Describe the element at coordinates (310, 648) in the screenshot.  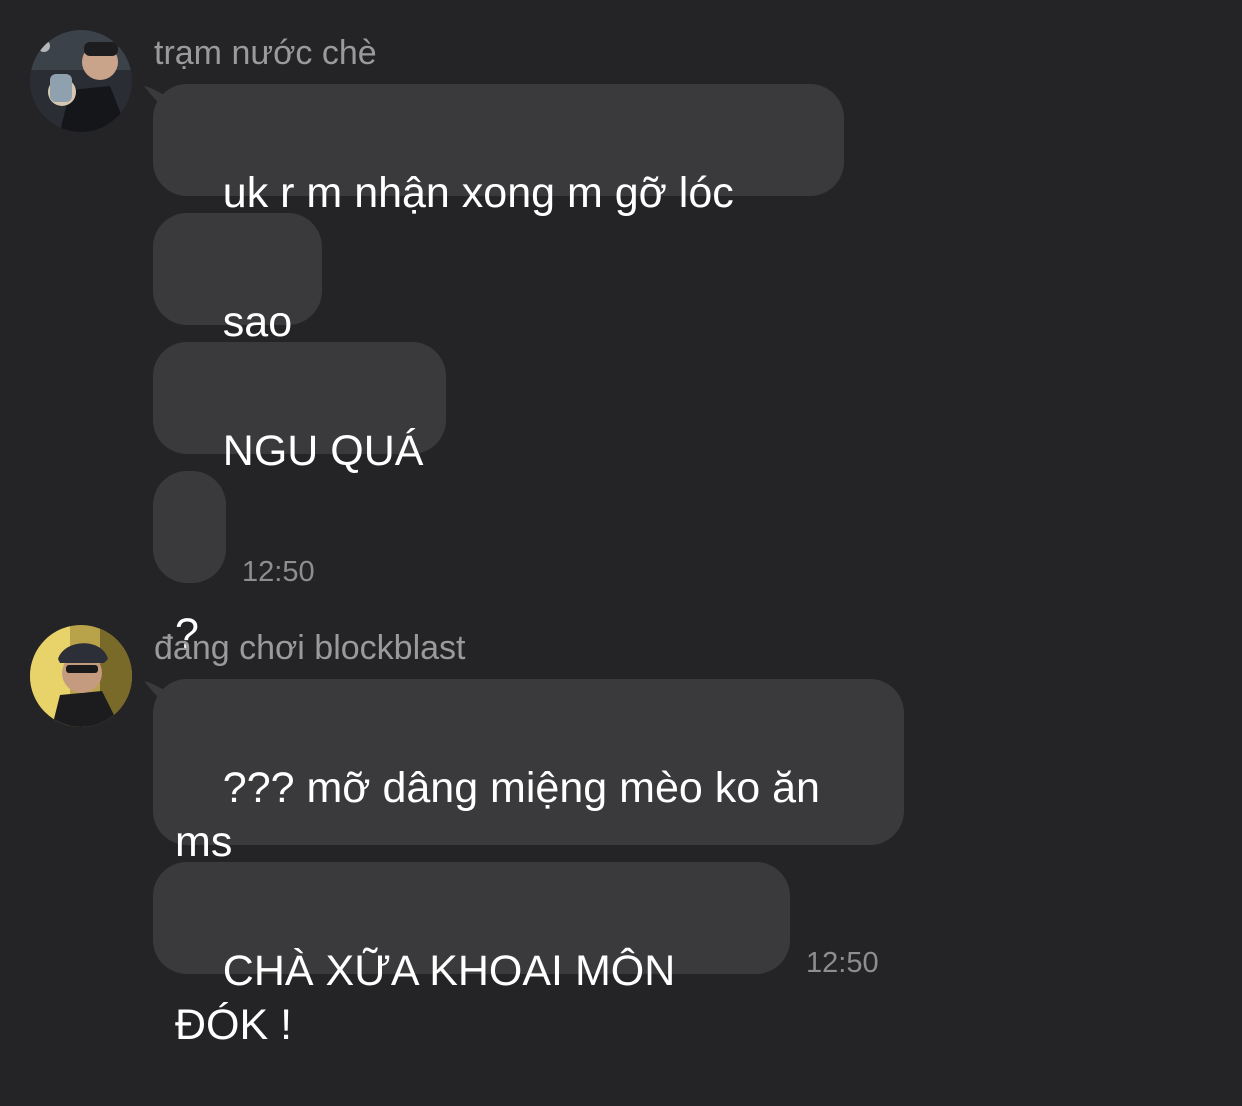
I see `sender-name: đang chơi blockblast` at that location.